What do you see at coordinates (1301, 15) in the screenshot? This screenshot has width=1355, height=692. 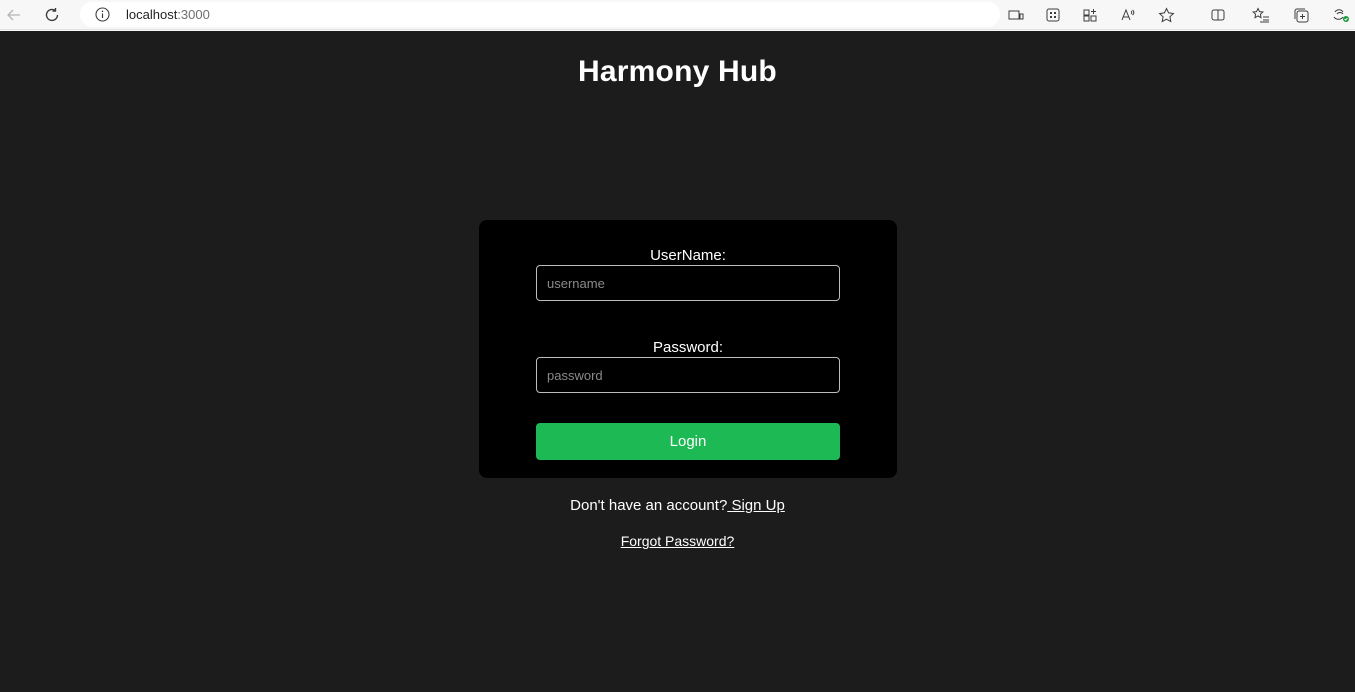 I see `collections-icon` at bounding box center [1301, 15].